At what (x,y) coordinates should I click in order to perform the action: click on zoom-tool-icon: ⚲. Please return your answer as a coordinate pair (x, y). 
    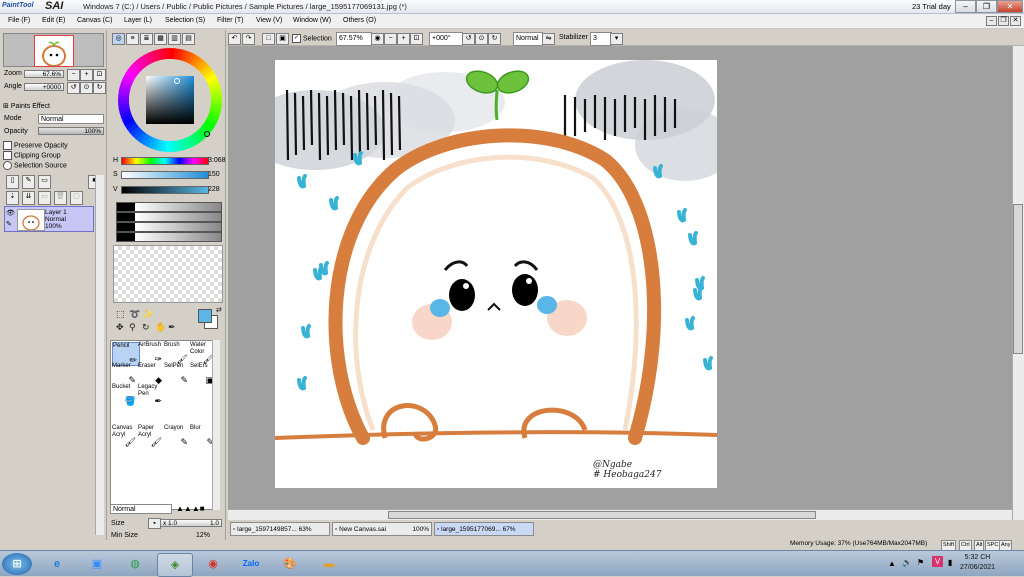
    Looking at the image, I should click on (132, 327).